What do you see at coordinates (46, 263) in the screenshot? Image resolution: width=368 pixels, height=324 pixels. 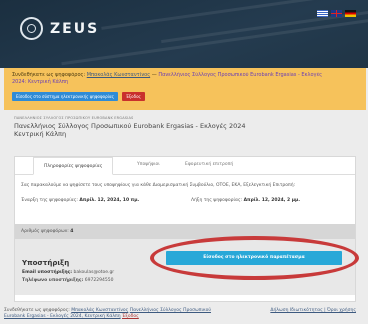 I see `support-title: Υποστήριξη` at bounding box center [46, 263].